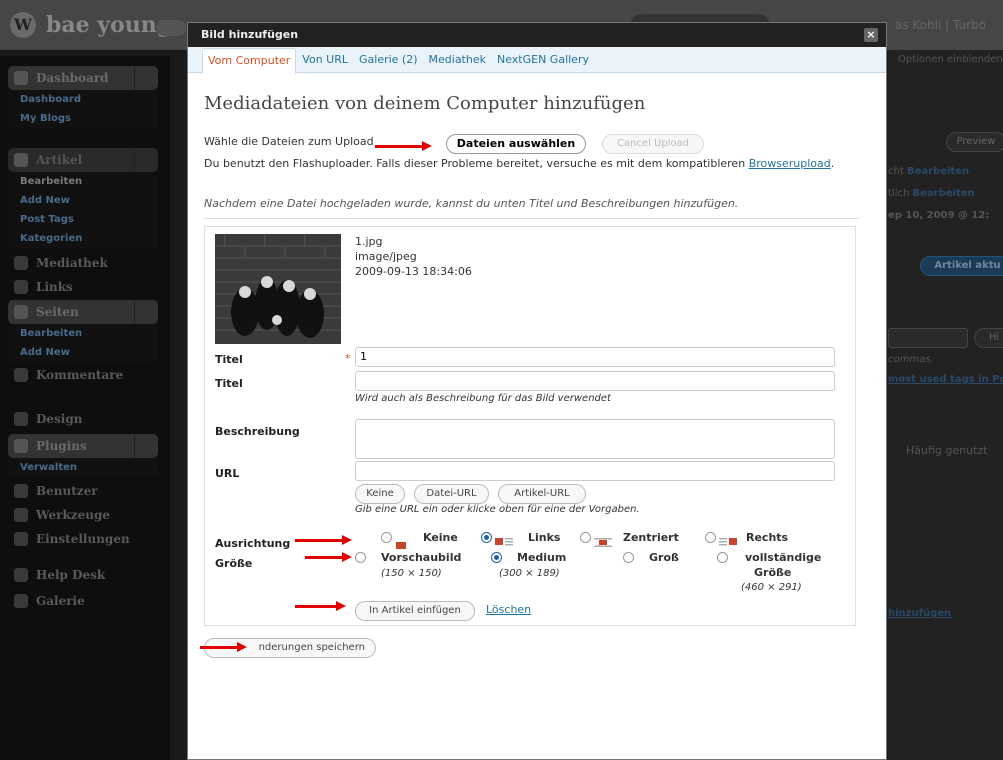 Image resolution: width=1003 pixels, height=760 pixels. What do you see at coordinates (440, 537) in the screenshot?
I see `align-none-label: Keine` at bounding box center [440, 537].